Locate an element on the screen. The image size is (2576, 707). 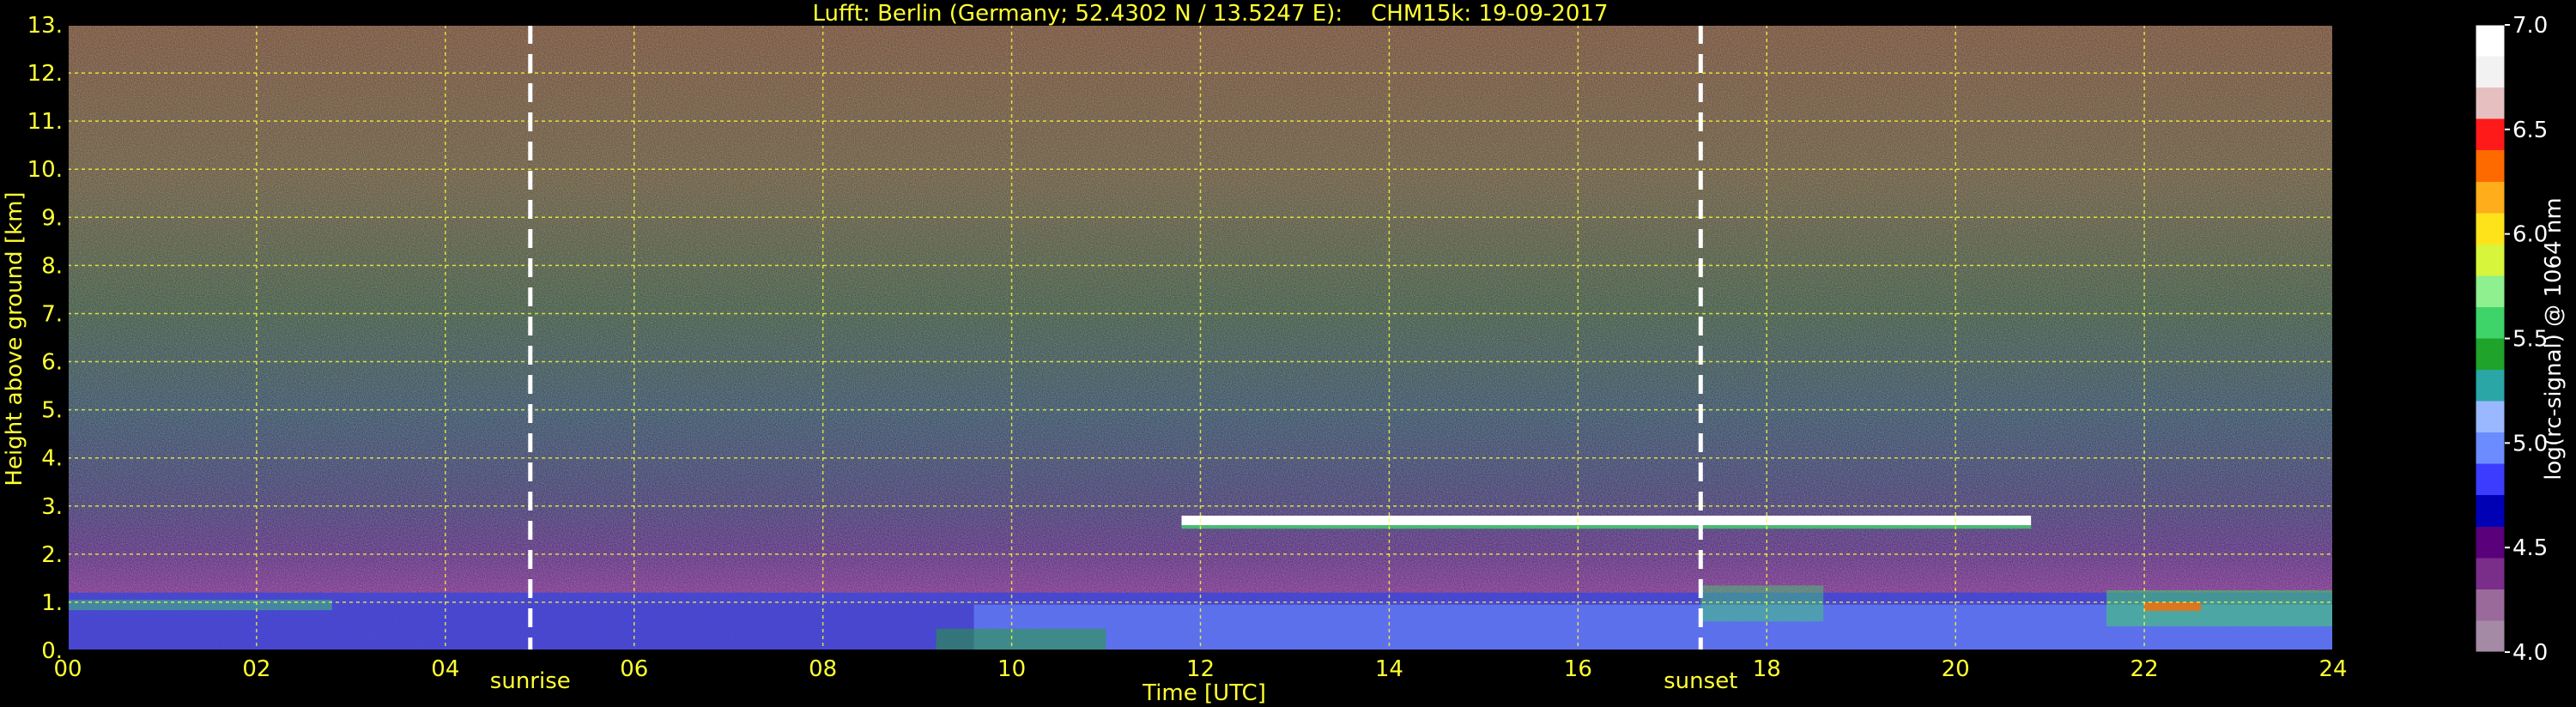
boundary-layer-hotspot is located at coordinates (2173, 606).